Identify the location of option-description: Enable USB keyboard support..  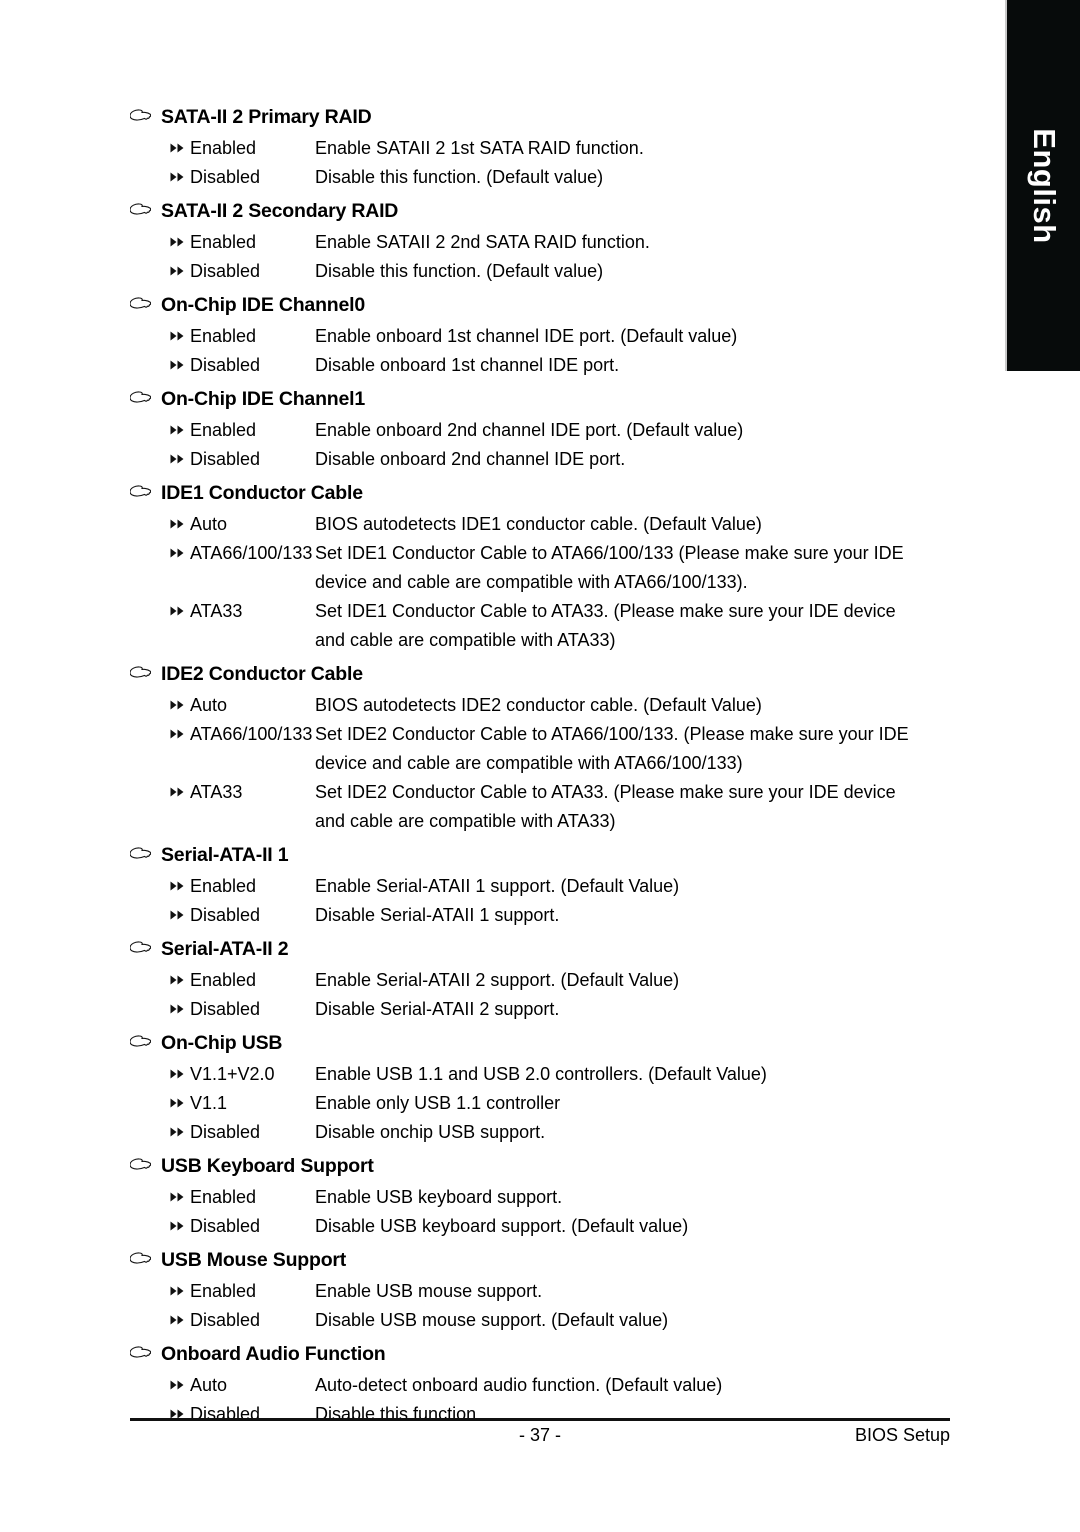
(622, 1197).